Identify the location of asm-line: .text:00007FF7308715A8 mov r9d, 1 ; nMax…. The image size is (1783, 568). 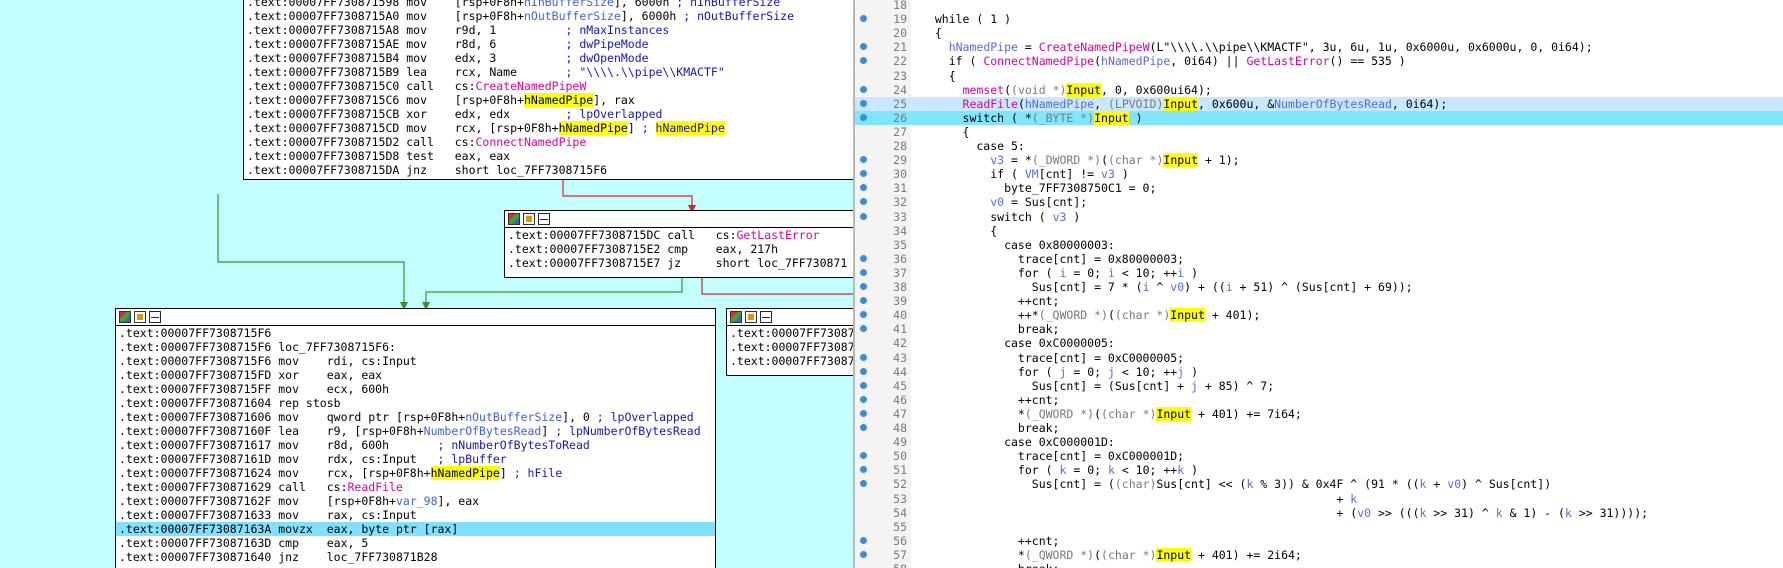
(548, 30).